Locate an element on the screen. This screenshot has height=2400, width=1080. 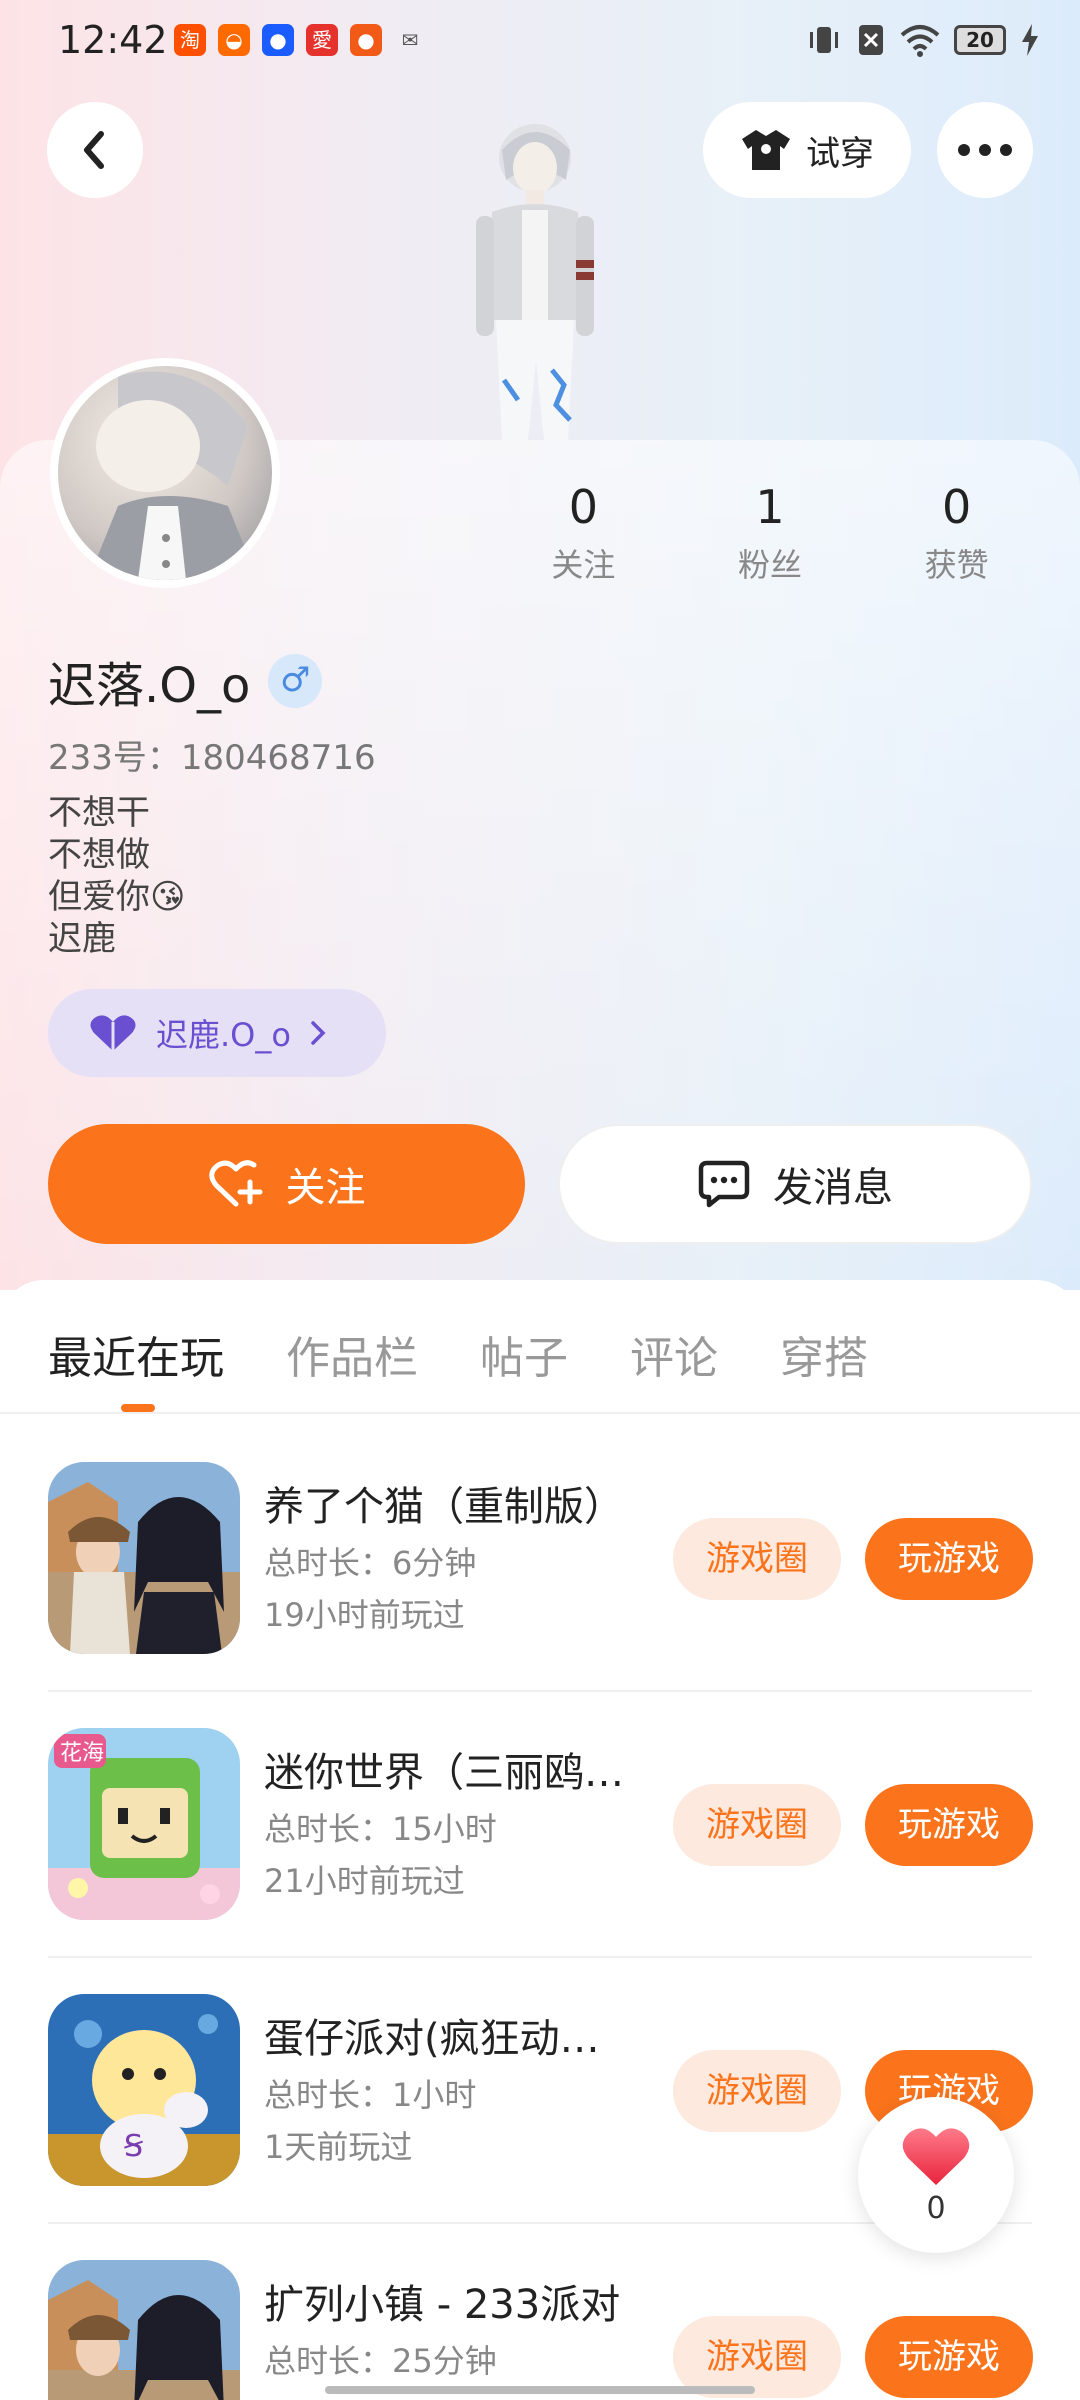
tab-outfits: 穿搭 is located at coordinates (824, 1354).